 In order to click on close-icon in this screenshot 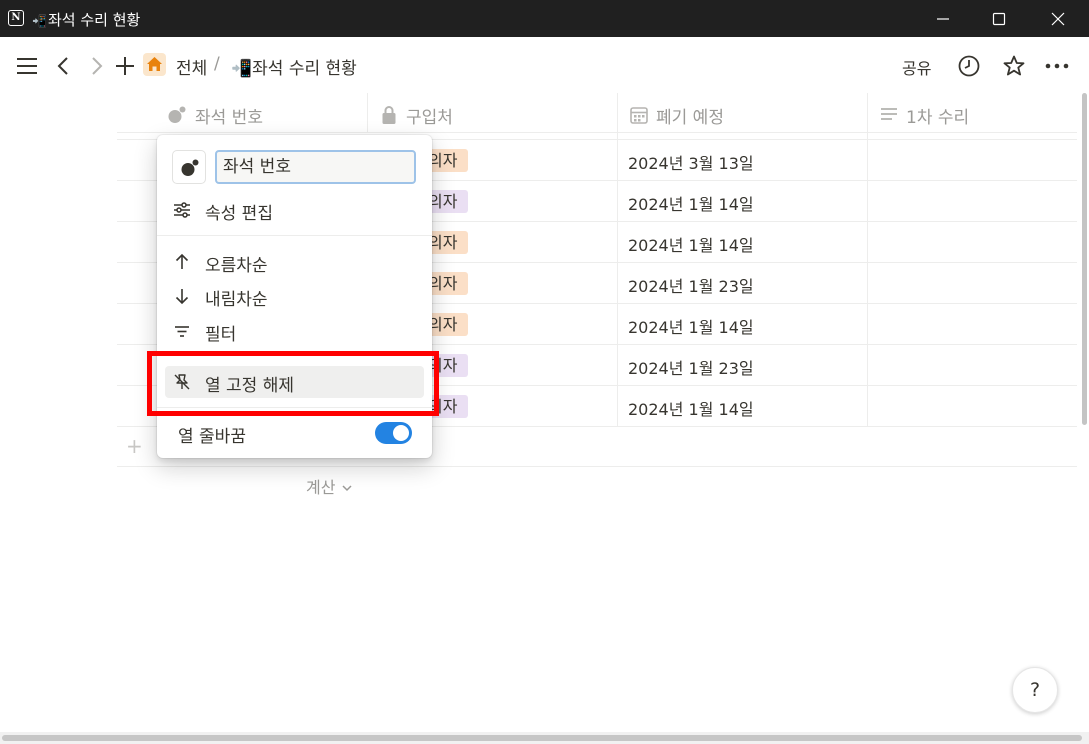, I will do `click(1058, 19)`.